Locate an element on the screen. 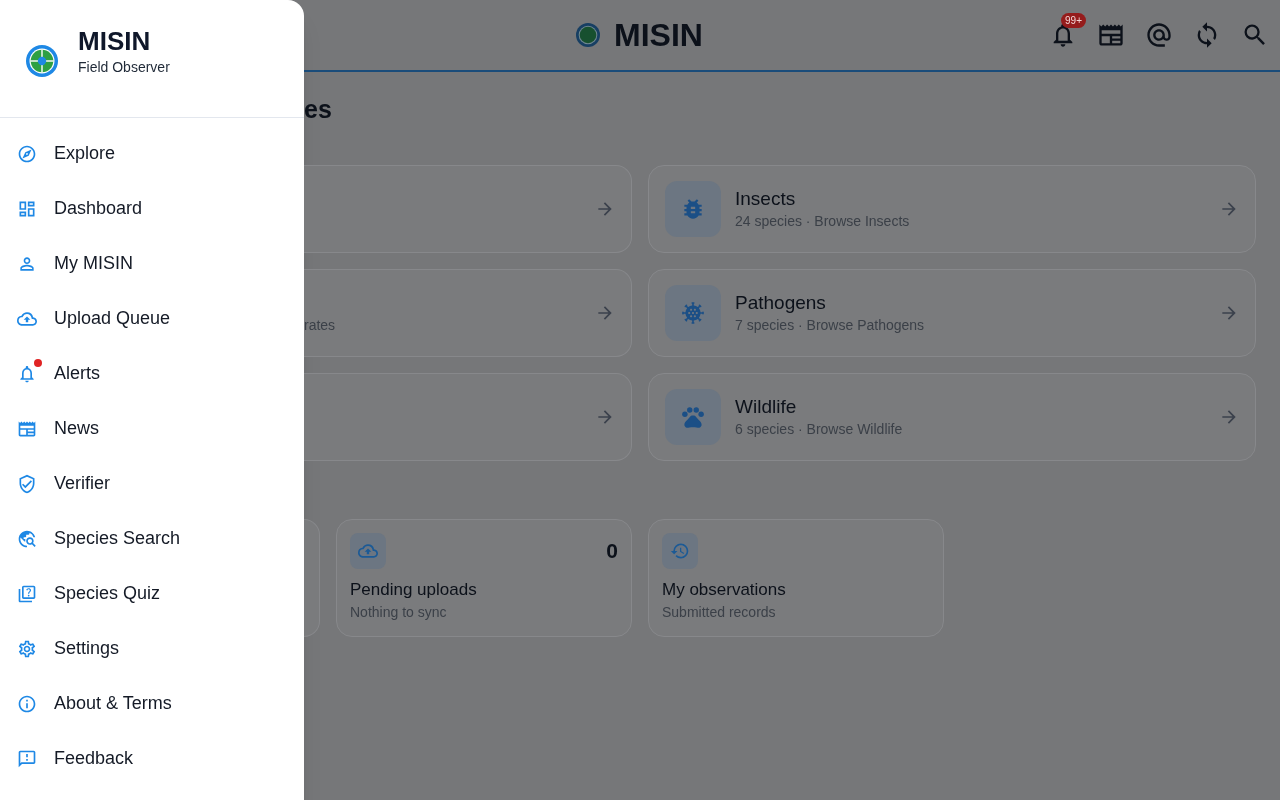 This screenshot has width=1280, height=800. cloud-upload-icon is located at coordinates (368, 551).